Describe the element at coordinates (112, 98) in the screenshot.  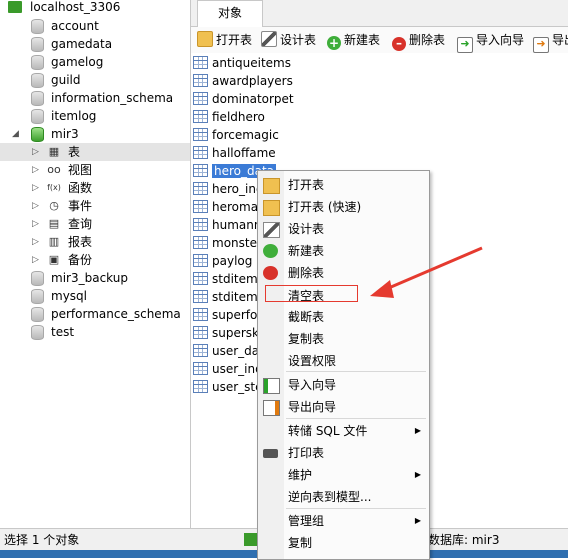
I see `db-label: information_schema` at that location.